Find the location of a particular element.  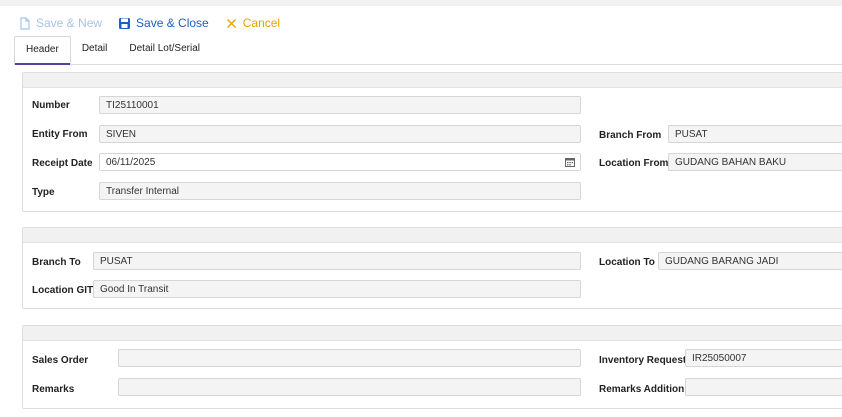

tab-header-label: Header is located at coordinates (42, 49).